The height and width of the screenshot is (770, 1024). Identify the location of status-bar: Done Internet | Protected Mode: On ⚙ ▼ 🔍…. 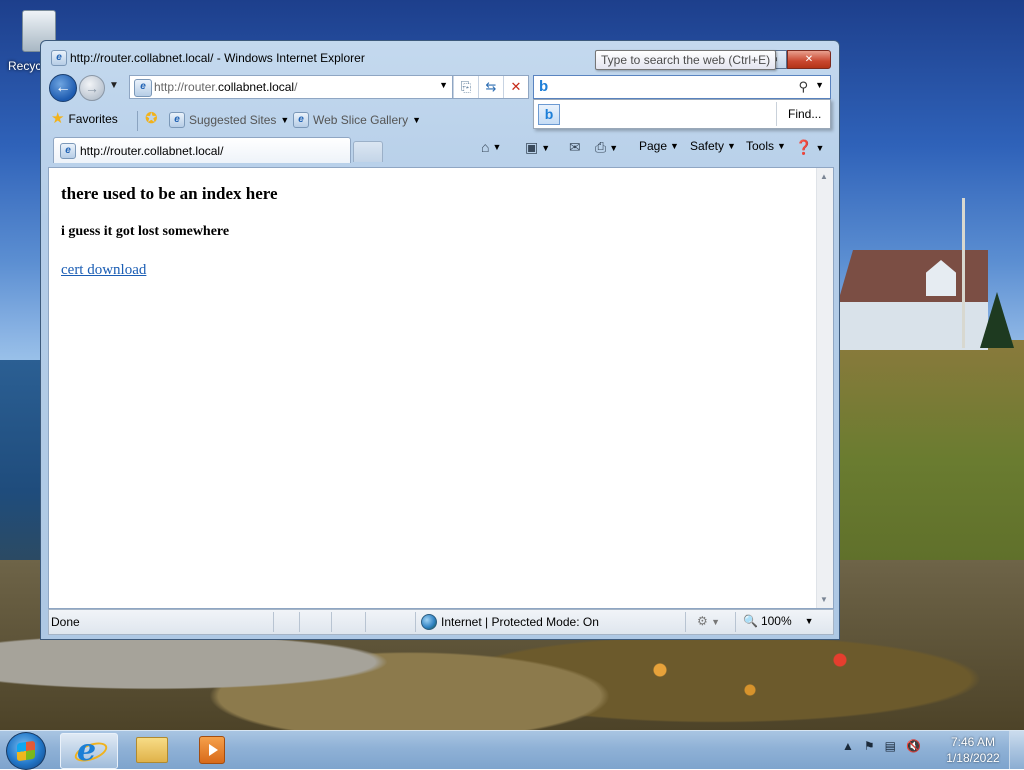
(441, 622).